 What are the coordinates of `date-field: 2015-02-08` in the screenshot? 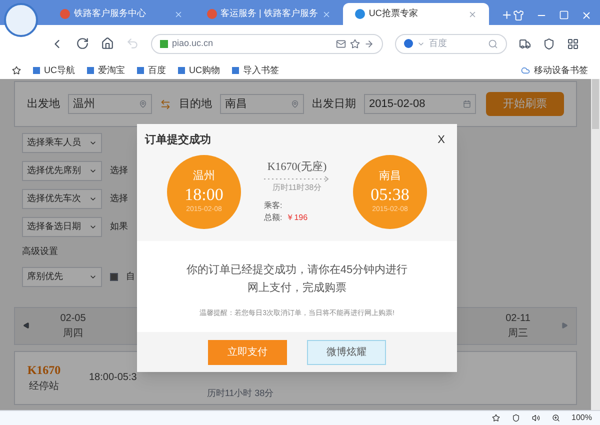 It's located at (420, 104).